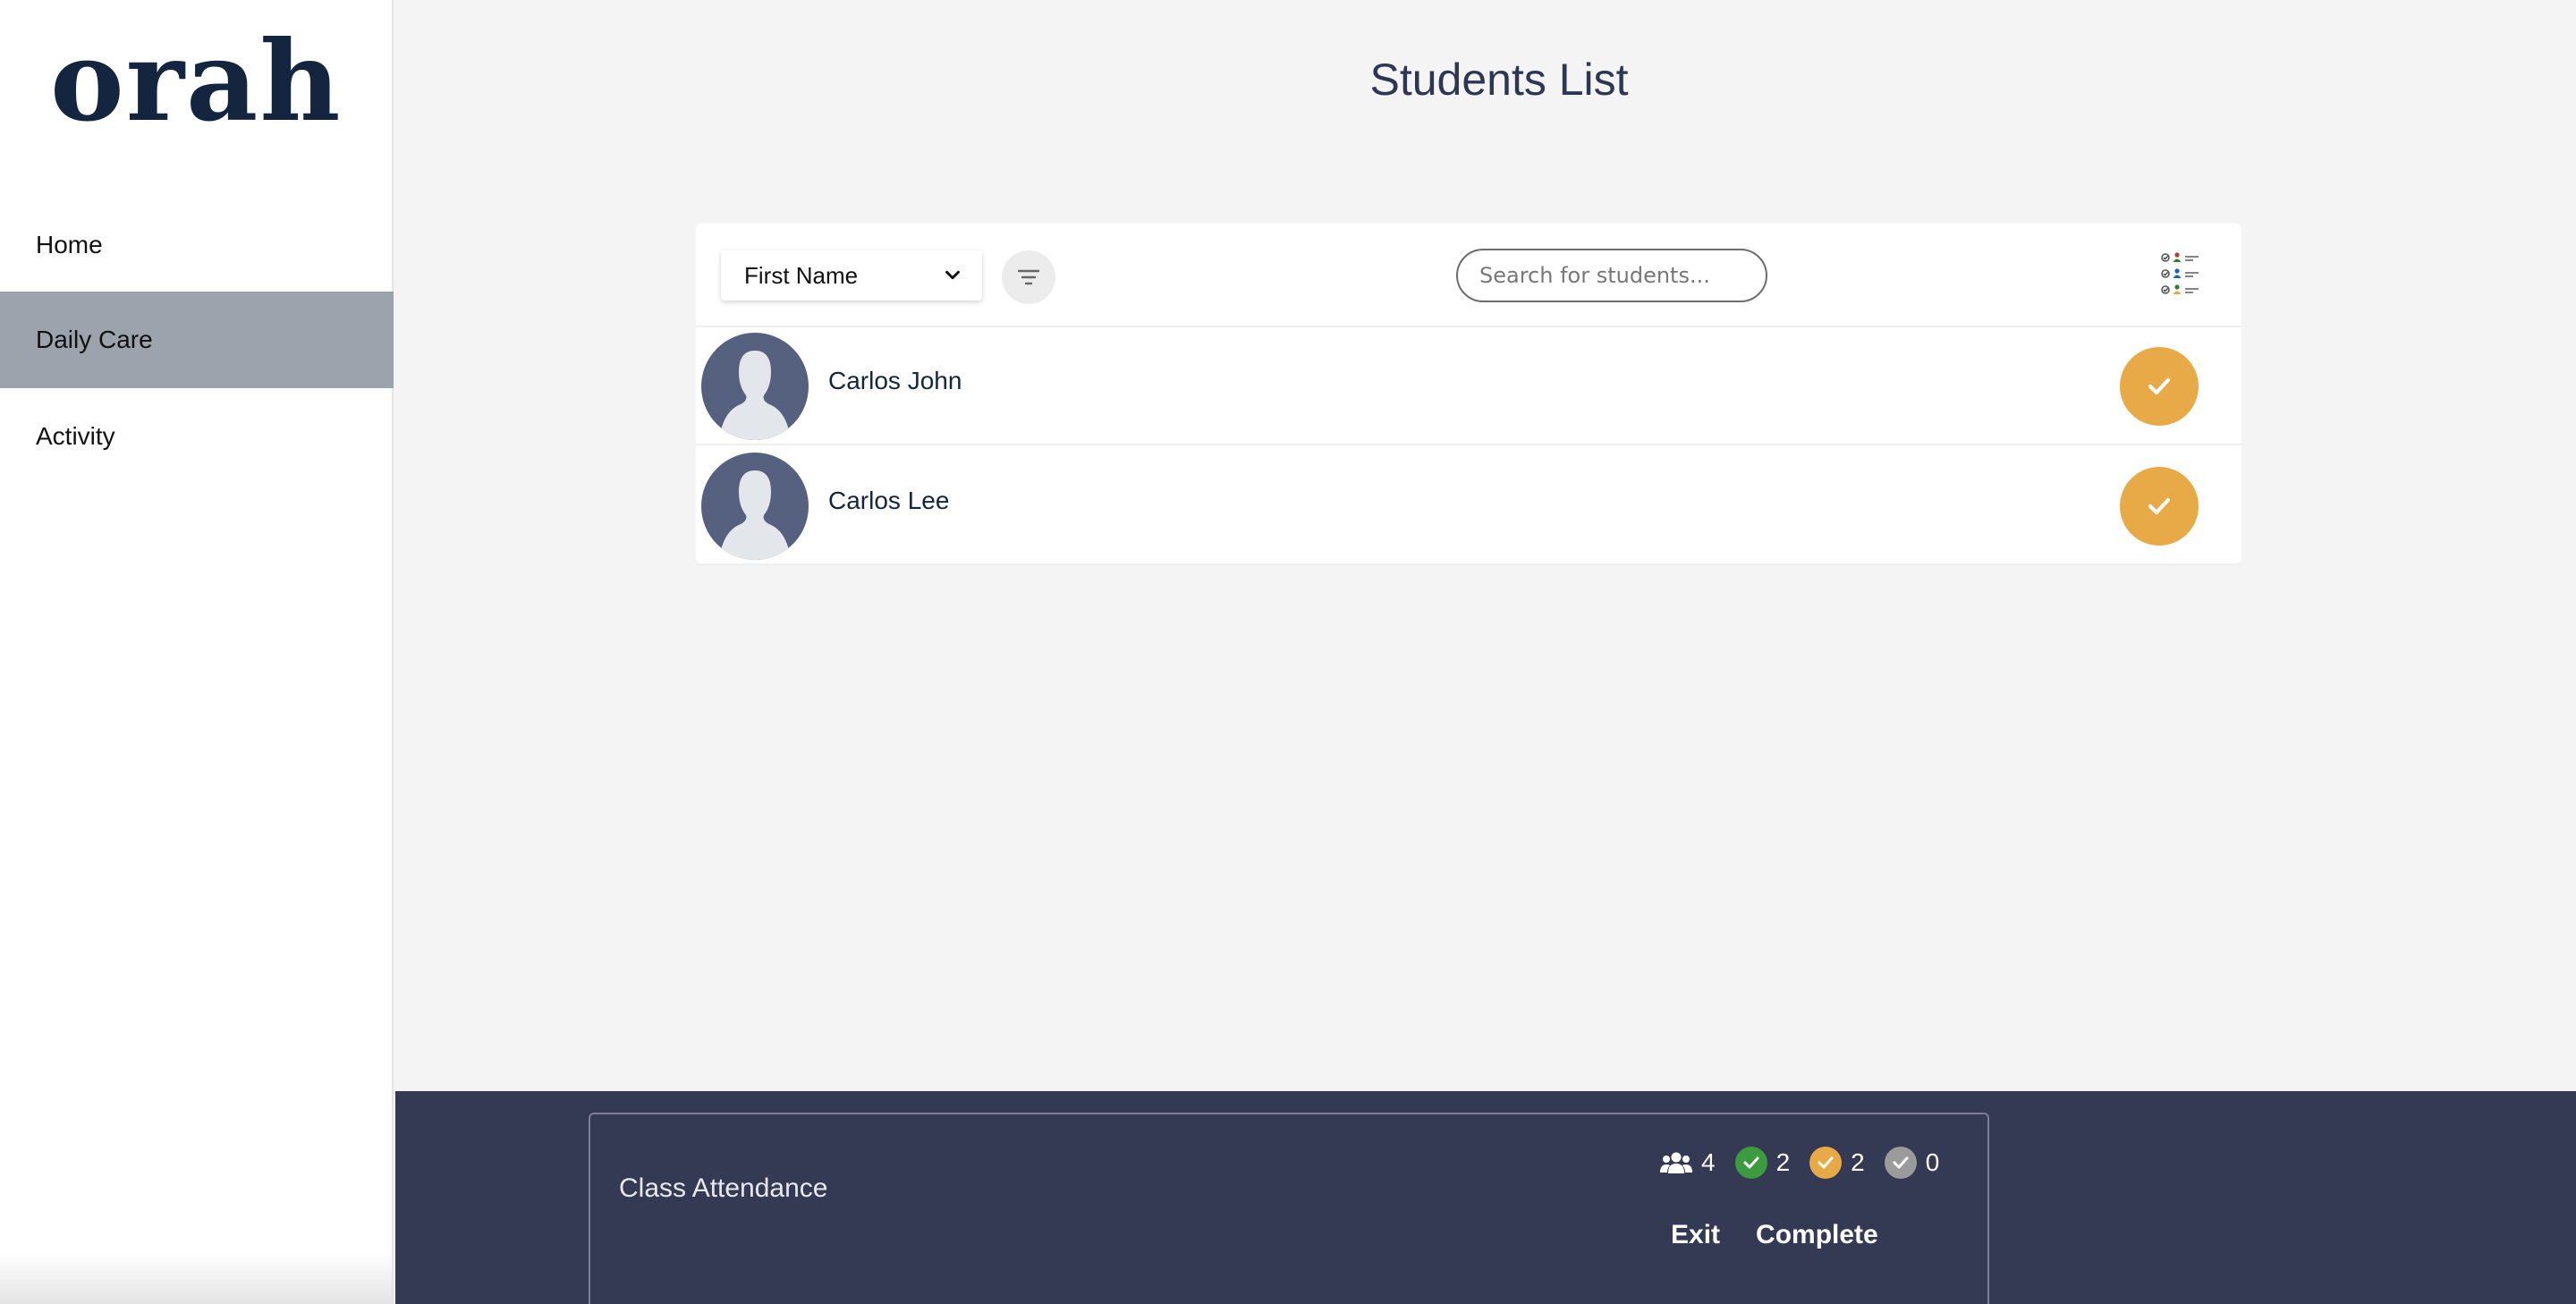  I want to click on sort-field-value: First Name, so click(801, 275).